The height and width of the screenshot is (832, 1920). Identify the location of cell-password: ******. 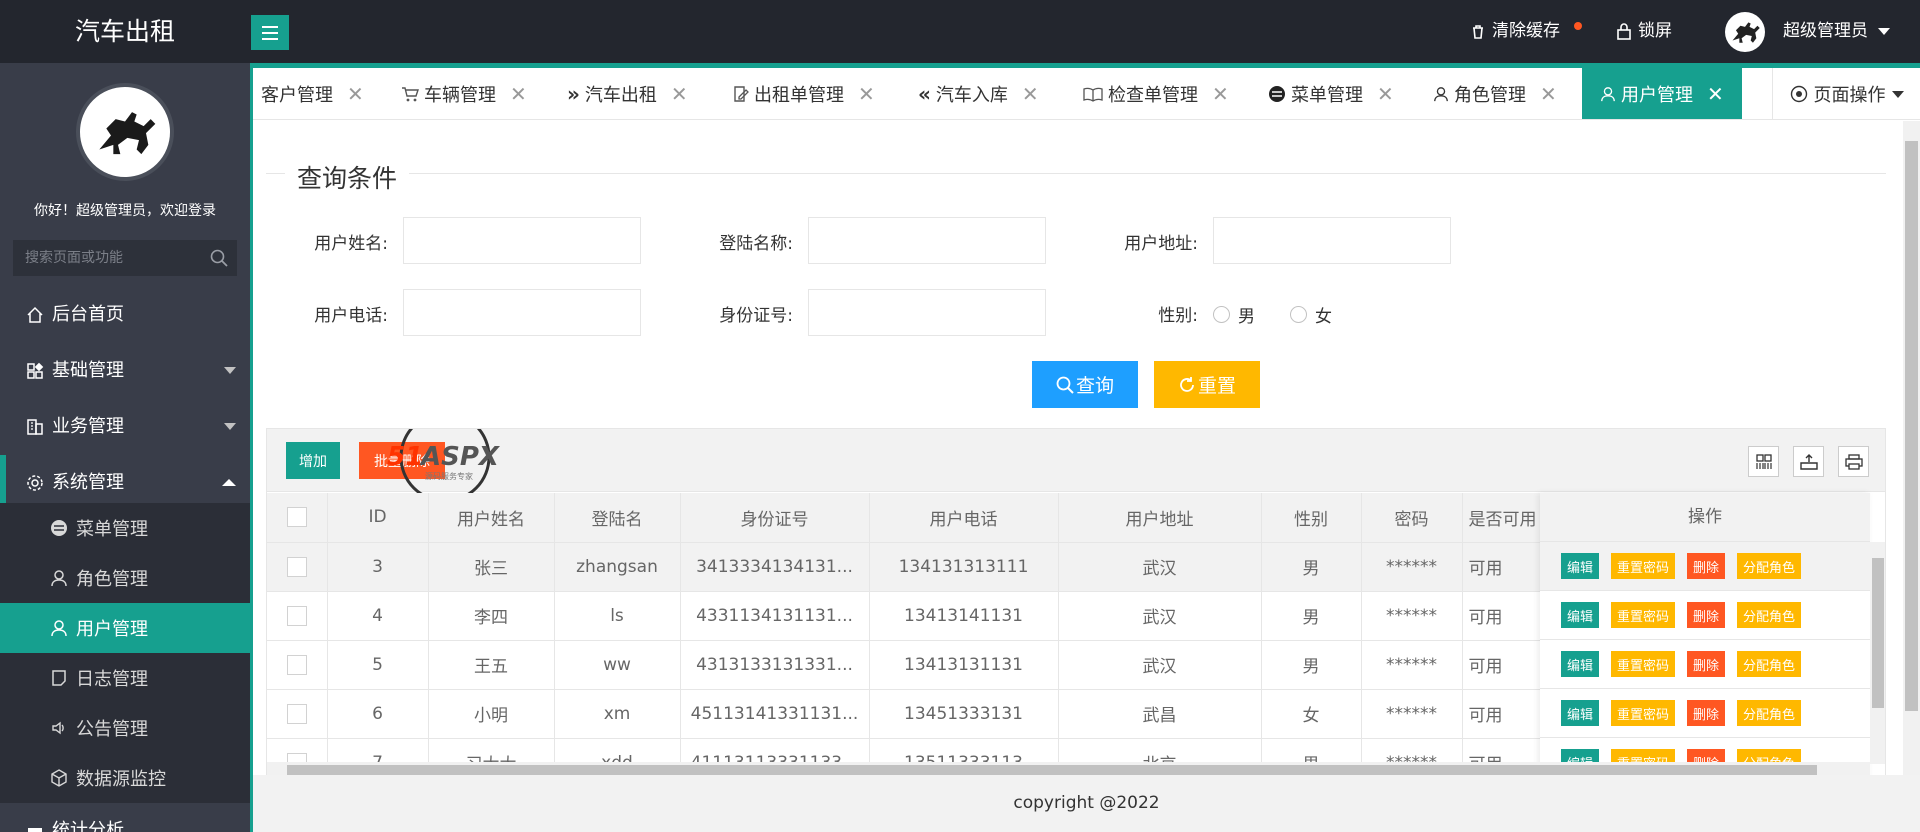
(1412, 665).